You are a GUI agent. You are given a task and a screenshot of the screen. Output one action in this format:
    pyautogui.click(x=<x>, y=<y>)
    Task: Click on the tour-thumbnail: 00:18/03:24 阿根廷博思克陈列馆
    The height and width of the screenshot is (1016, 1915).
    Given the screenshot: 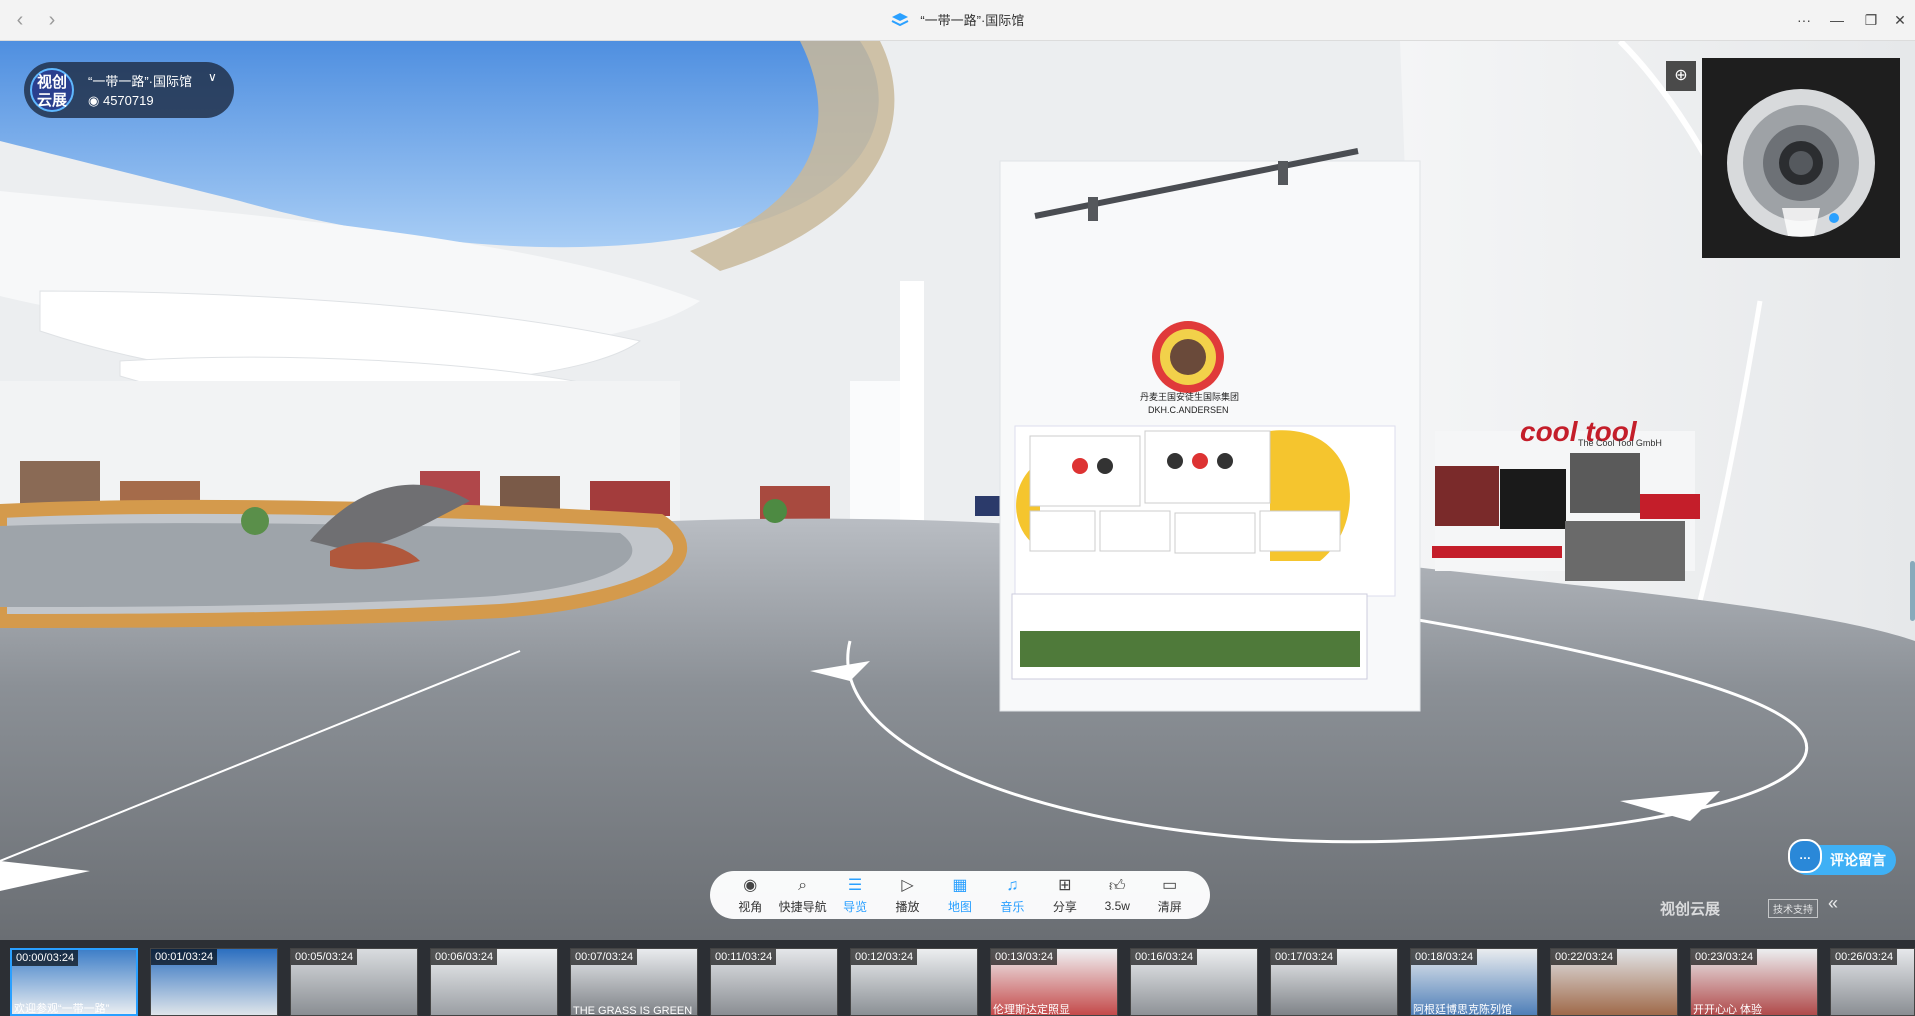 What is the action you would take?
    pyautogui.click(x=1474, y=982)
    